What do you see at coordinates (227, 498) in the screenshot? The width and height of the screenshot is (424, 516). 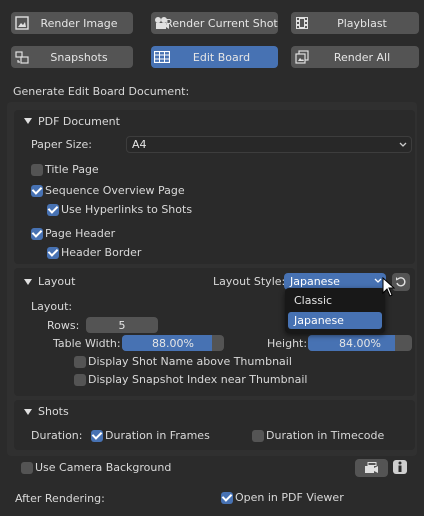 I see `open-pdf-checkbox` at bounding box center [227, 498].